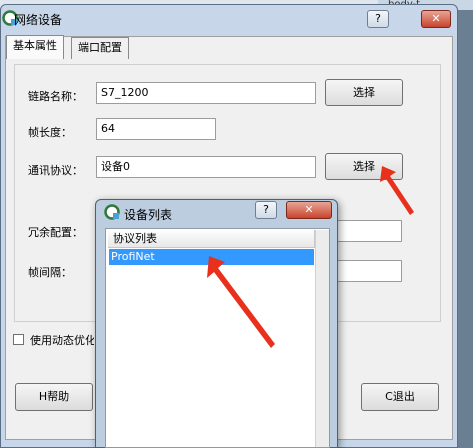 The width and height of the screenshot is (473, 448). I want to click on frame-length-label: 帧长度：, so click(50, 132).